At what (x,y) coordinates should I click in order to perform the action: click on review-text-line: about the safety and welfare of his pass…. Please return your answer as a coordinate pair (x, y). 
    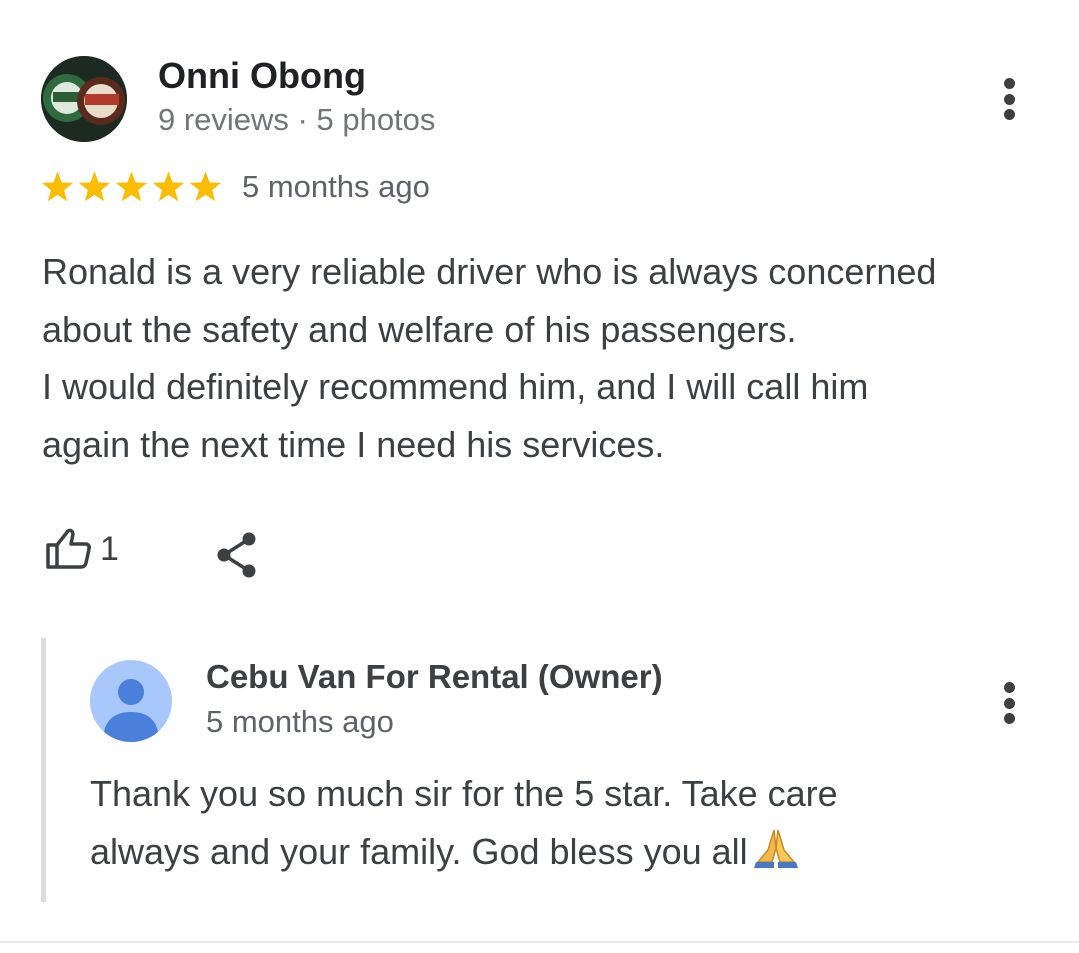
    Looking at the image, I should click on (419, 329).